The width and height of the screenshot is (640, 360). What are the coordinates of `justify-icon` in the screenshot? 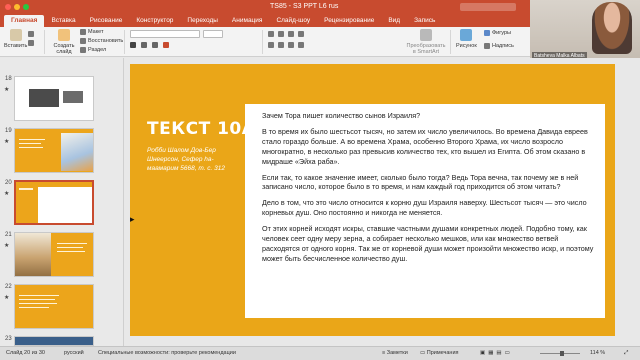 It's located at (301, 45).